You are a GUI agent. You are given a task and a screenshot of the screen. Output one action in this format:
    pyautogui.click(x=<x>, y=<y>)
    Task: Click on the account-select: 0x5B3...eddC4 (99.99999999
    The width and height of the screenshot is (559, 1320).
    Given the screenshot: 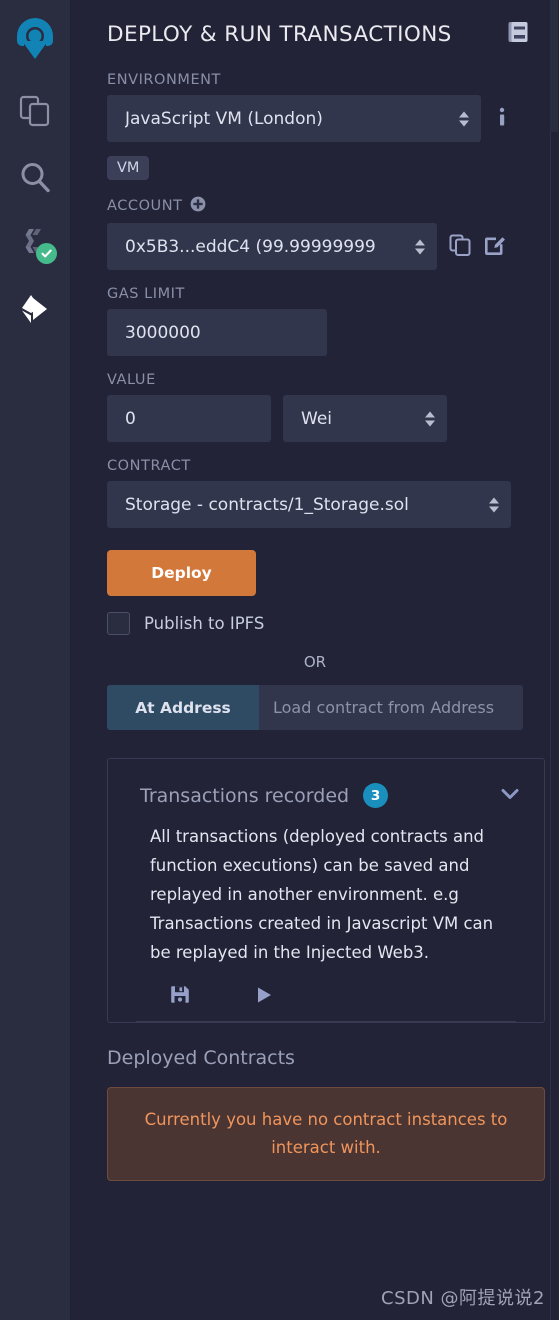 What is the action you would take?
    pyautogui.click(x=272, y=246)
    